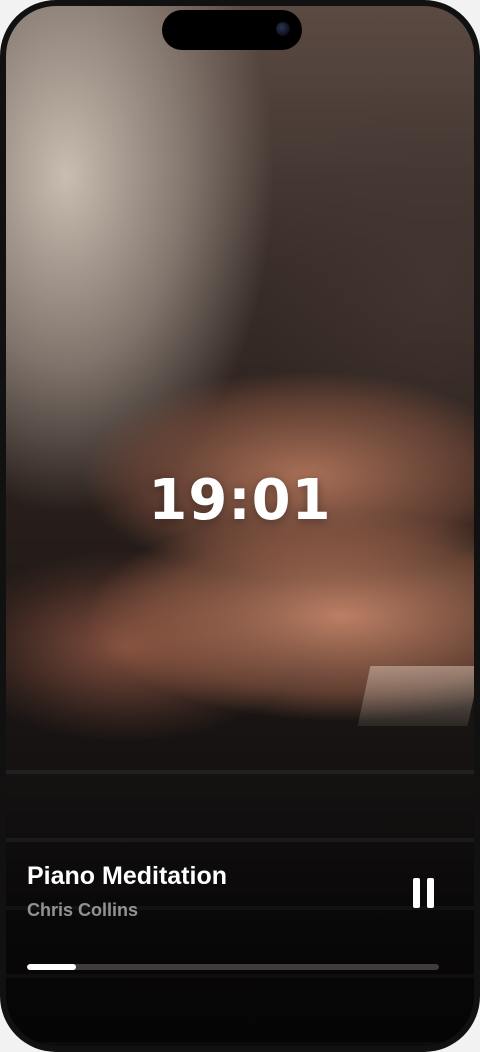 This screenshot has height=1052, width=480. What do you see at coordinates (233, 967) in the screenshot?
I see `playback-progress-bar` at bounding box center [233, 967].